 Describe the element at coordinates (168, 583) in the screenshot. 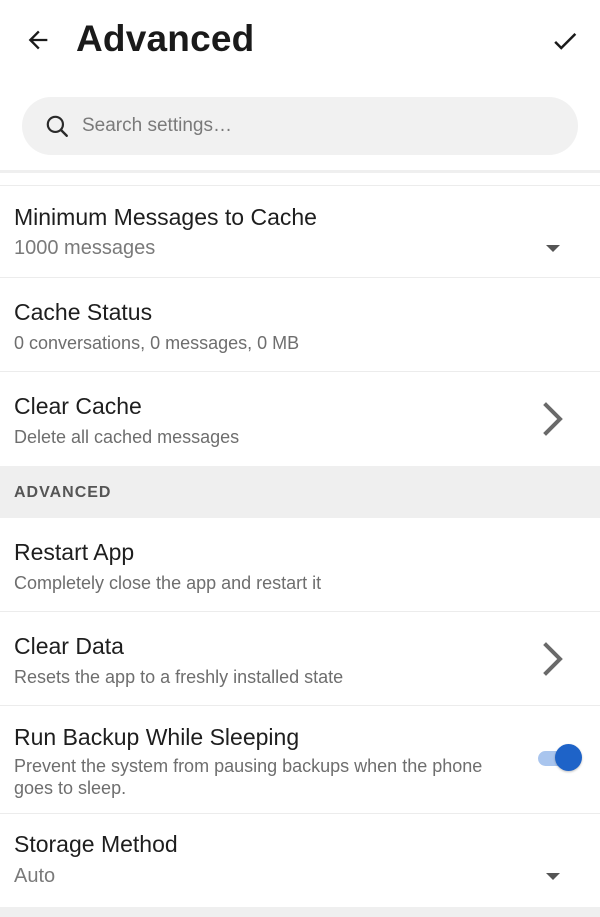

I see `setting-subtitle: Completely close the app and restart it` at that location.